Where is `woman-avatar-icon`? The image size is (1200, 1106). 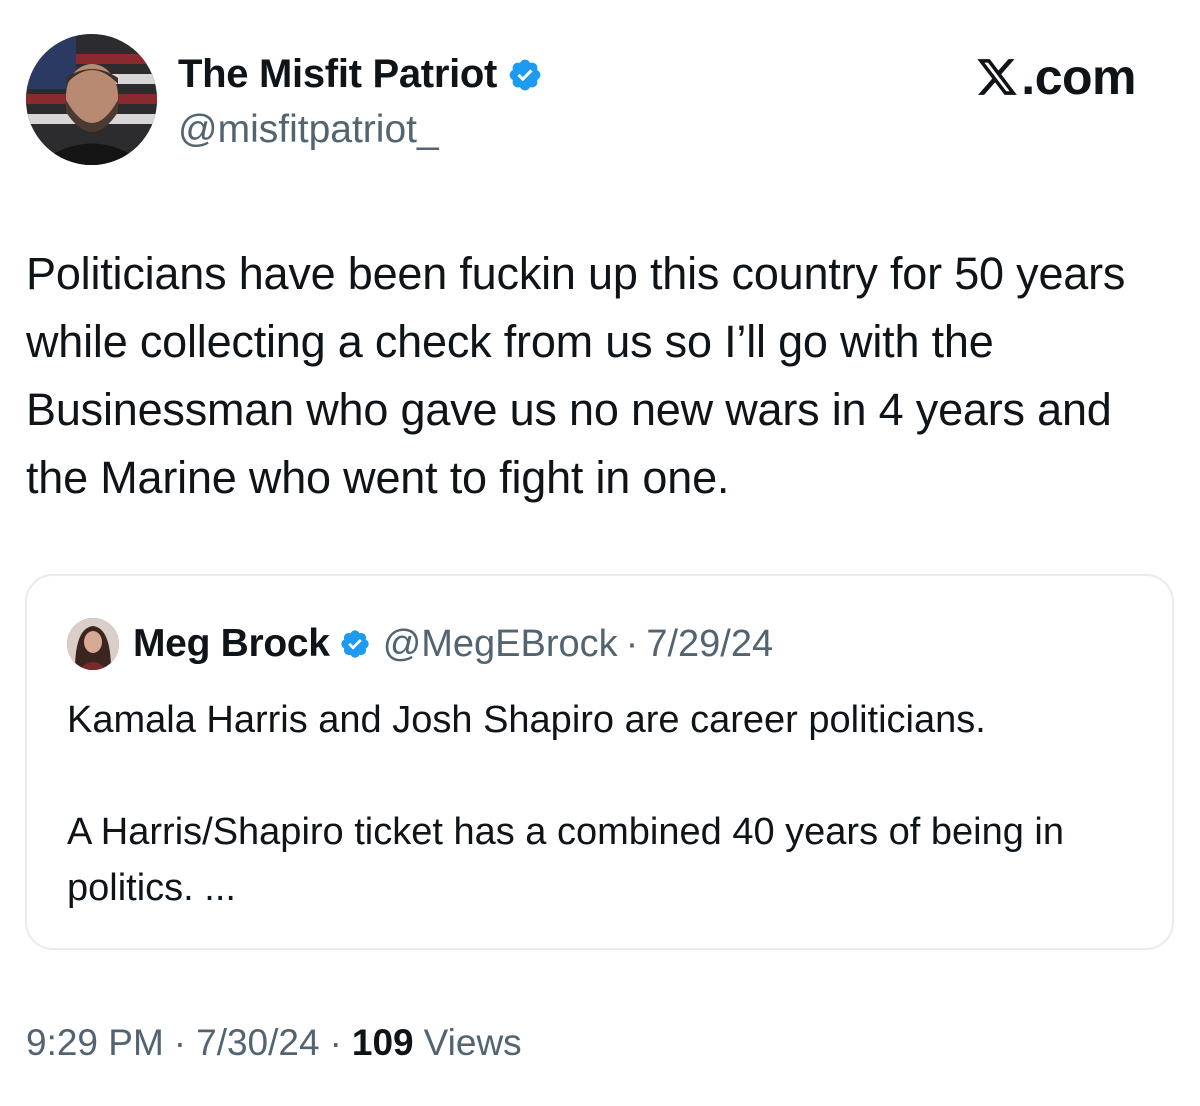
woman-avatar-icon is located at coordinates (93, 644).